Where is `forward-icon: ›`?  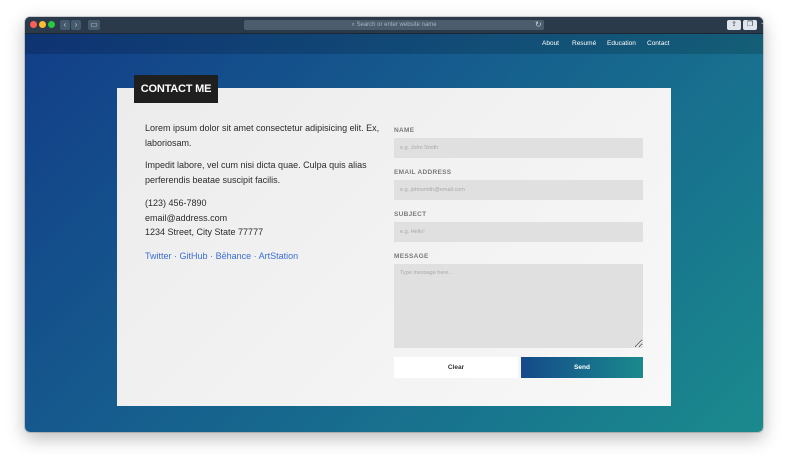
forward-icon: › is located at coordinates (76, 25).